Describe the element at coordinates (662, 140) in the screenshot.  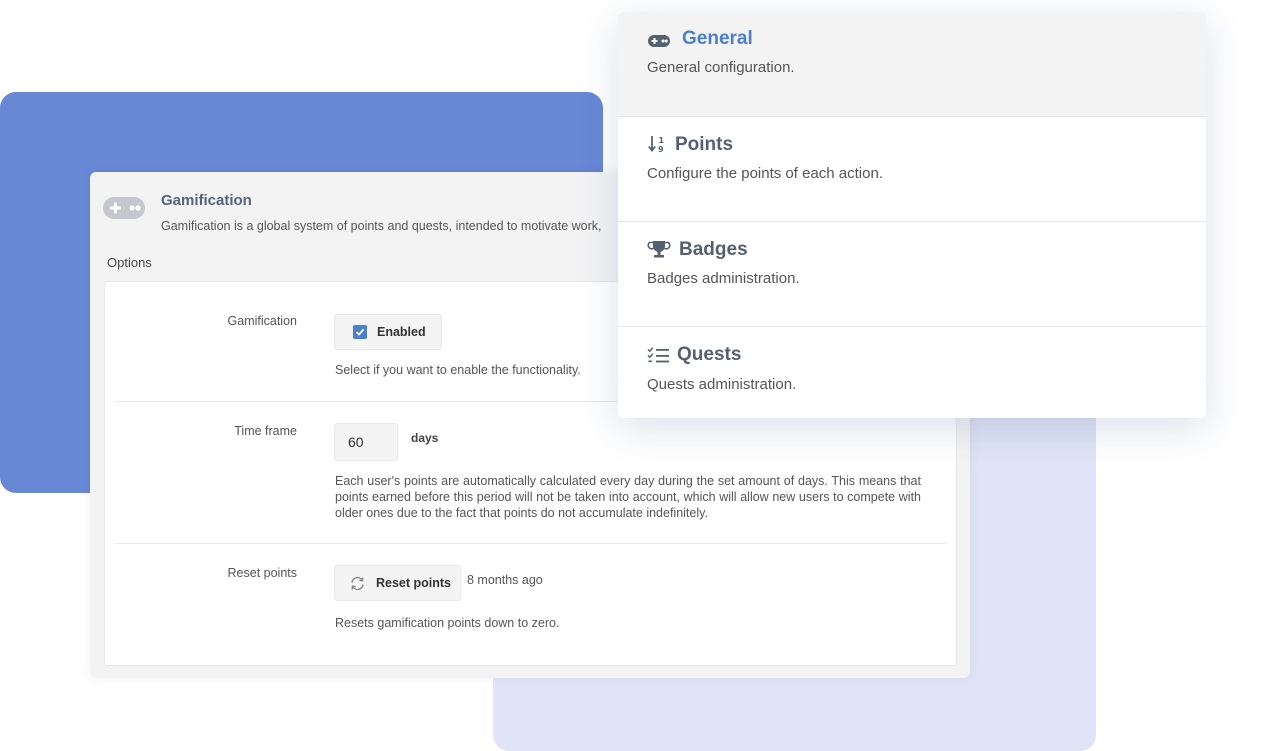
I see `svg-text: 1` at that location.